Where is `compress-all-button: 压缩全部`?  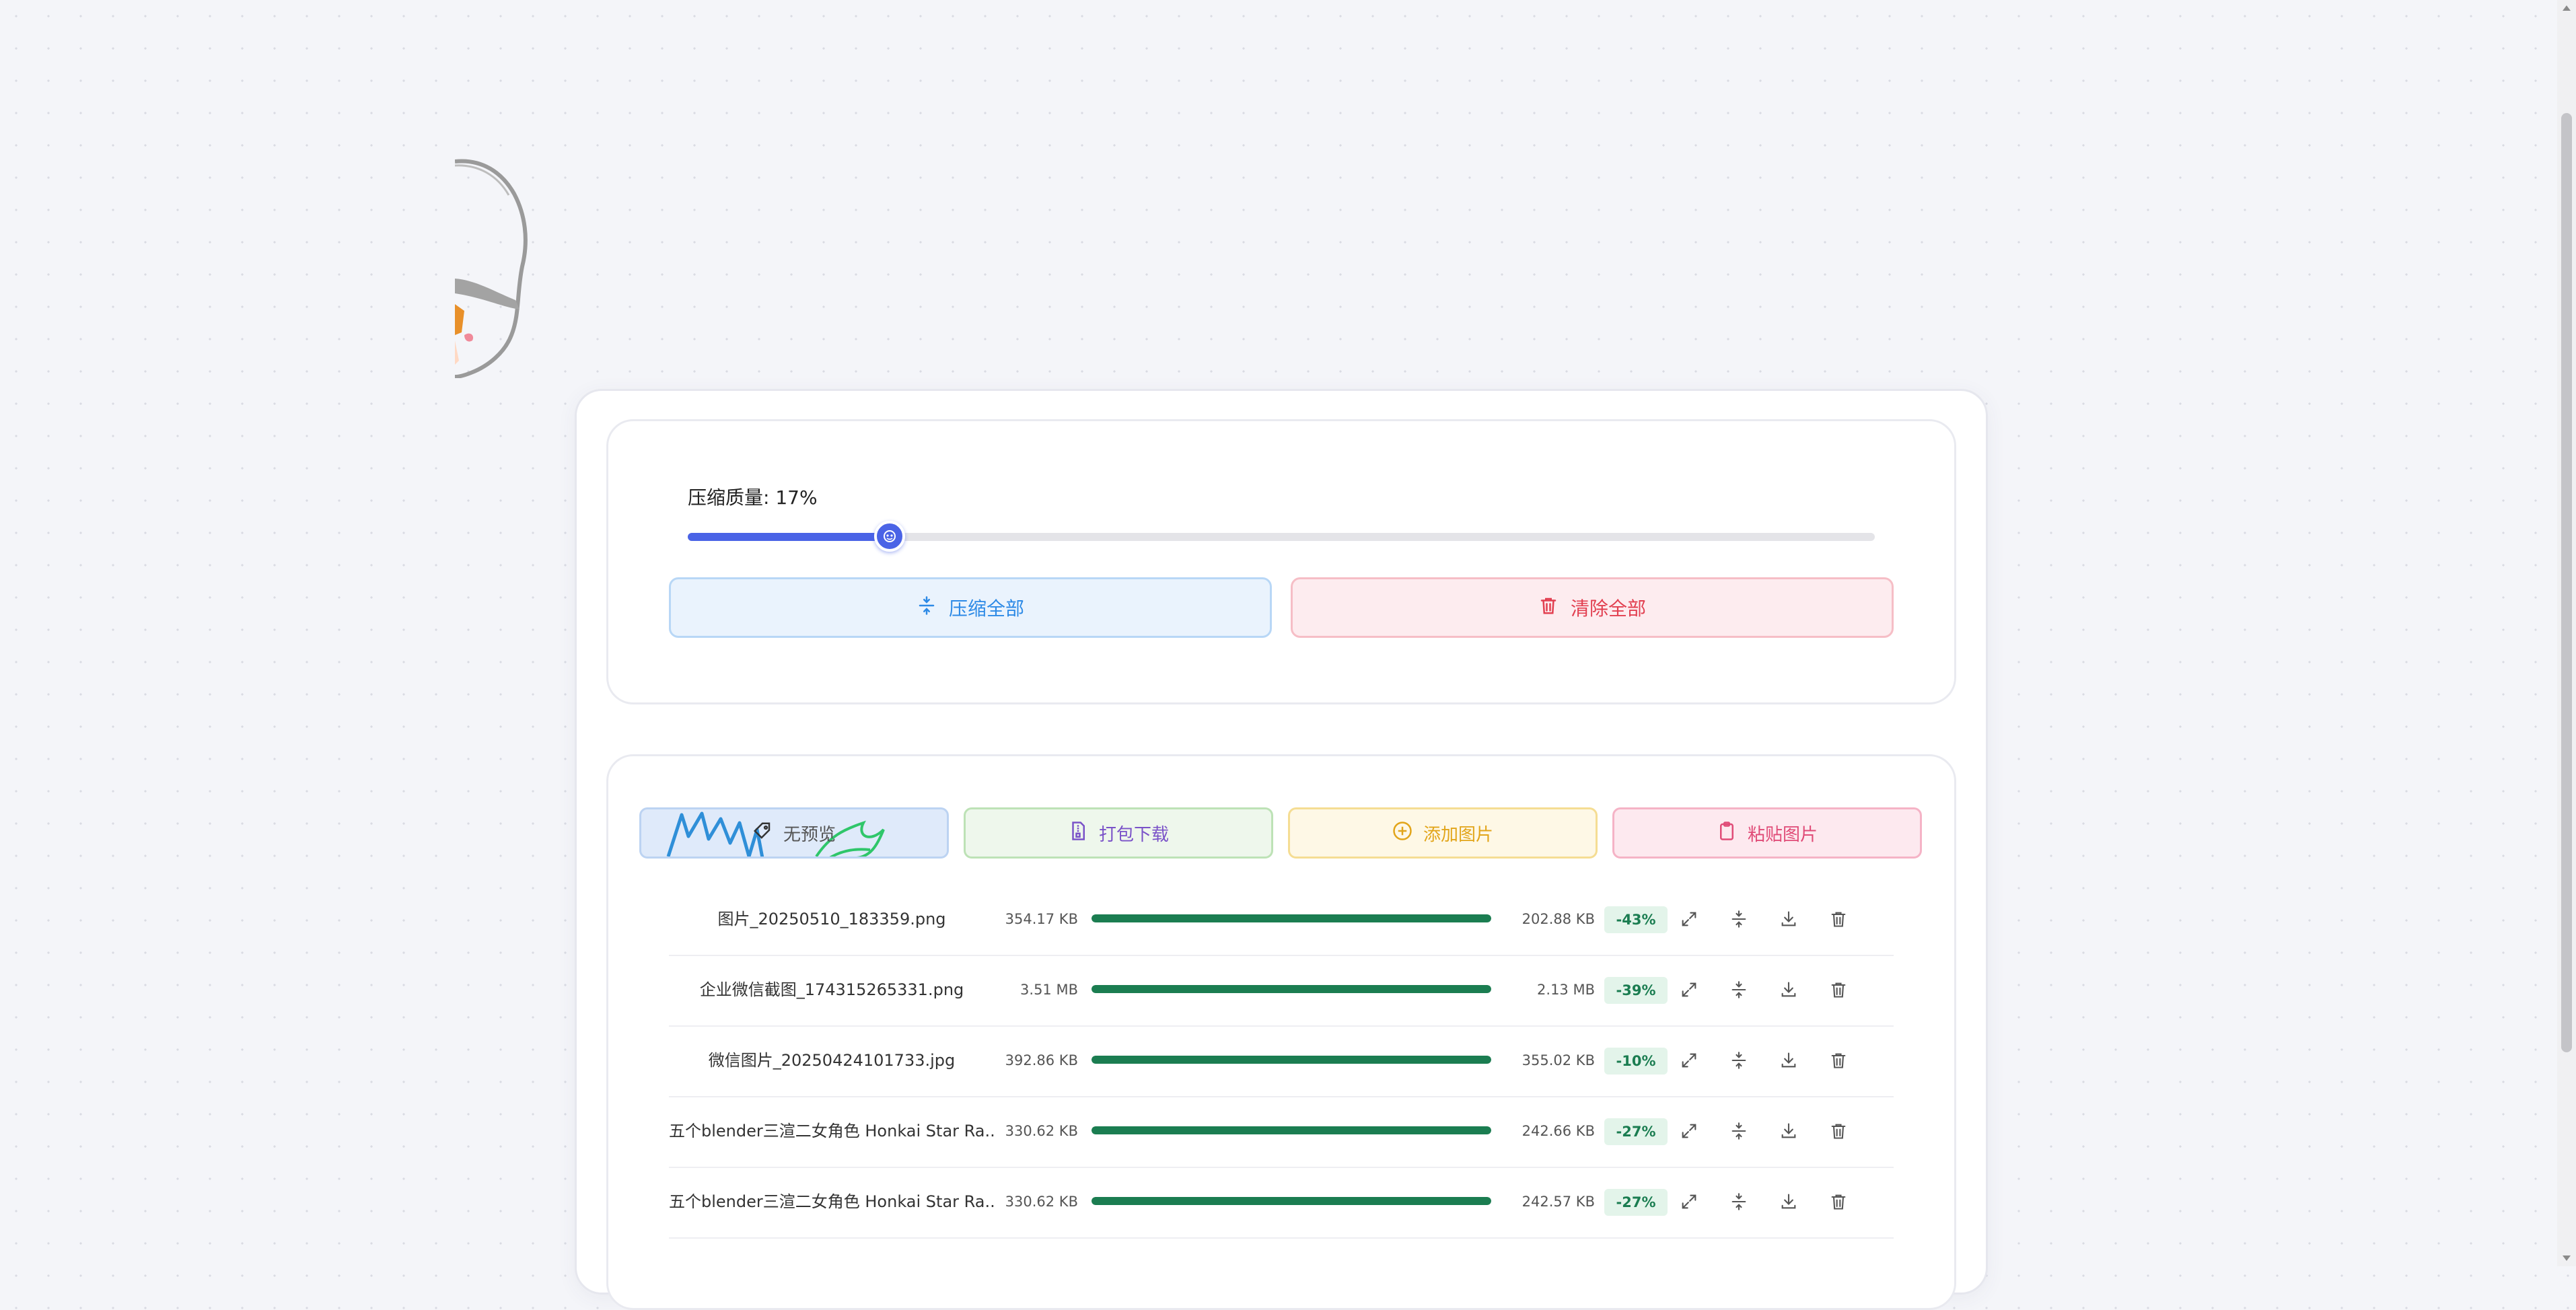 compress-all-button: 压缩全部 is located at coordinates (970, 607).